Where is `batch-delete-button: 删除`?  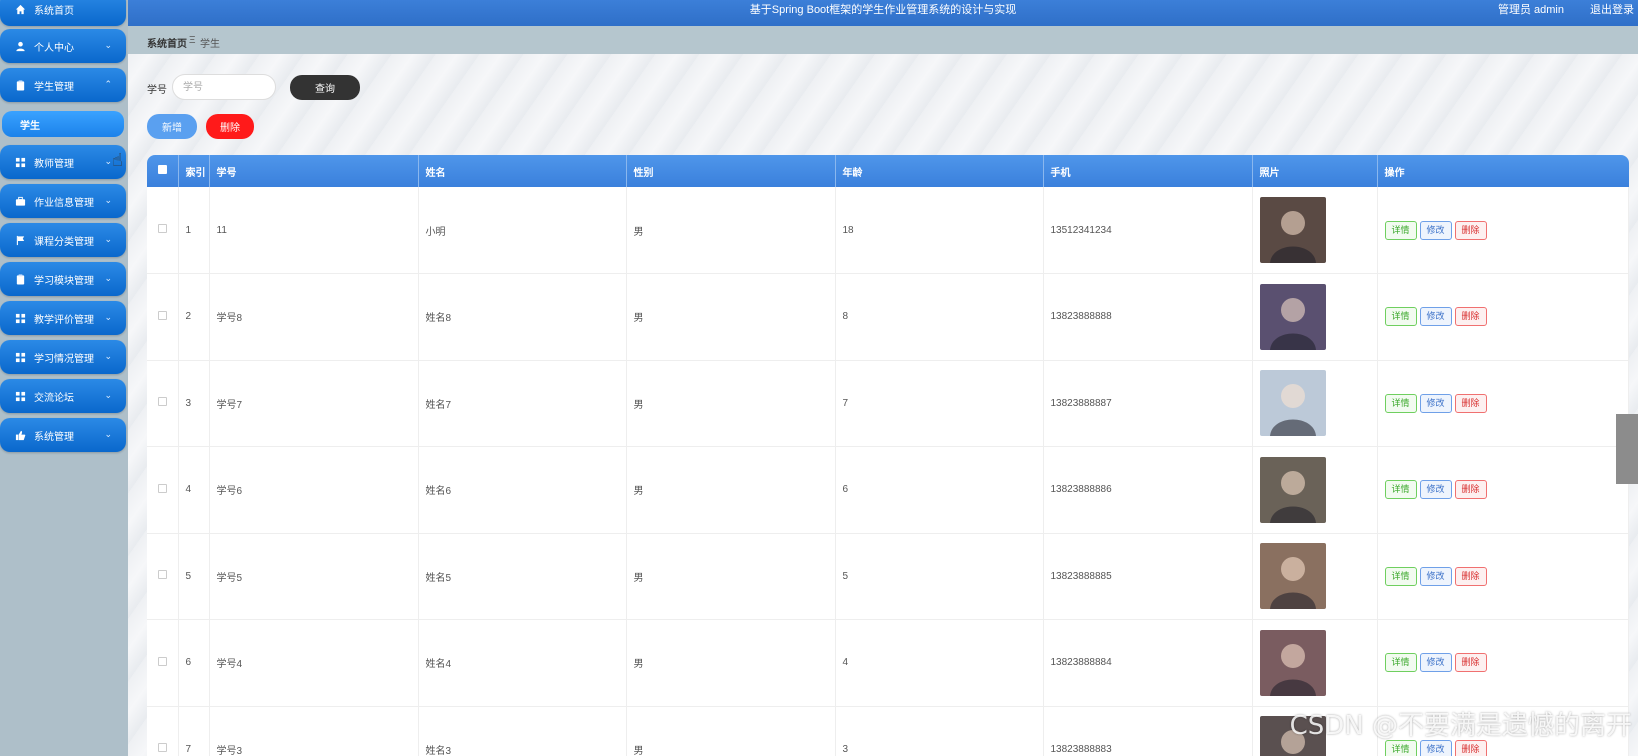
batch-delete-button: 删除 is located at coordinates (230, 126).